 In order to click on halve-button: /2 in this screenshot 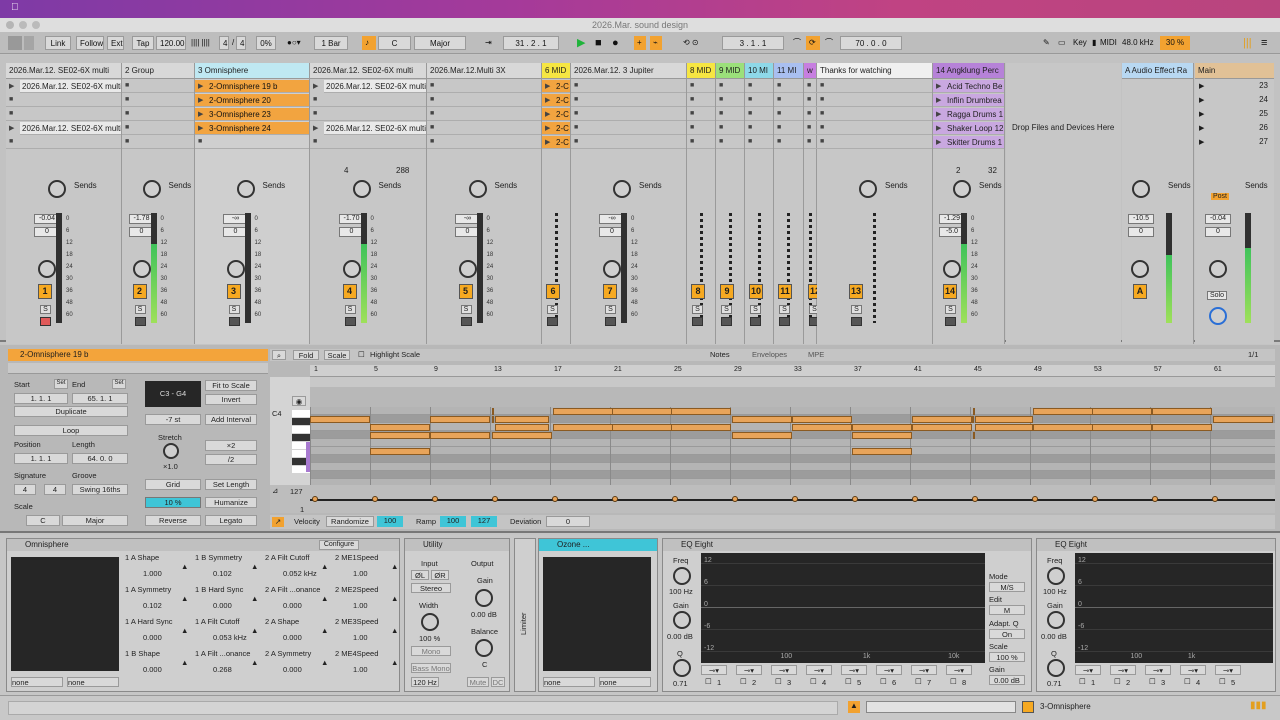, I will do `click(231, 459)`.